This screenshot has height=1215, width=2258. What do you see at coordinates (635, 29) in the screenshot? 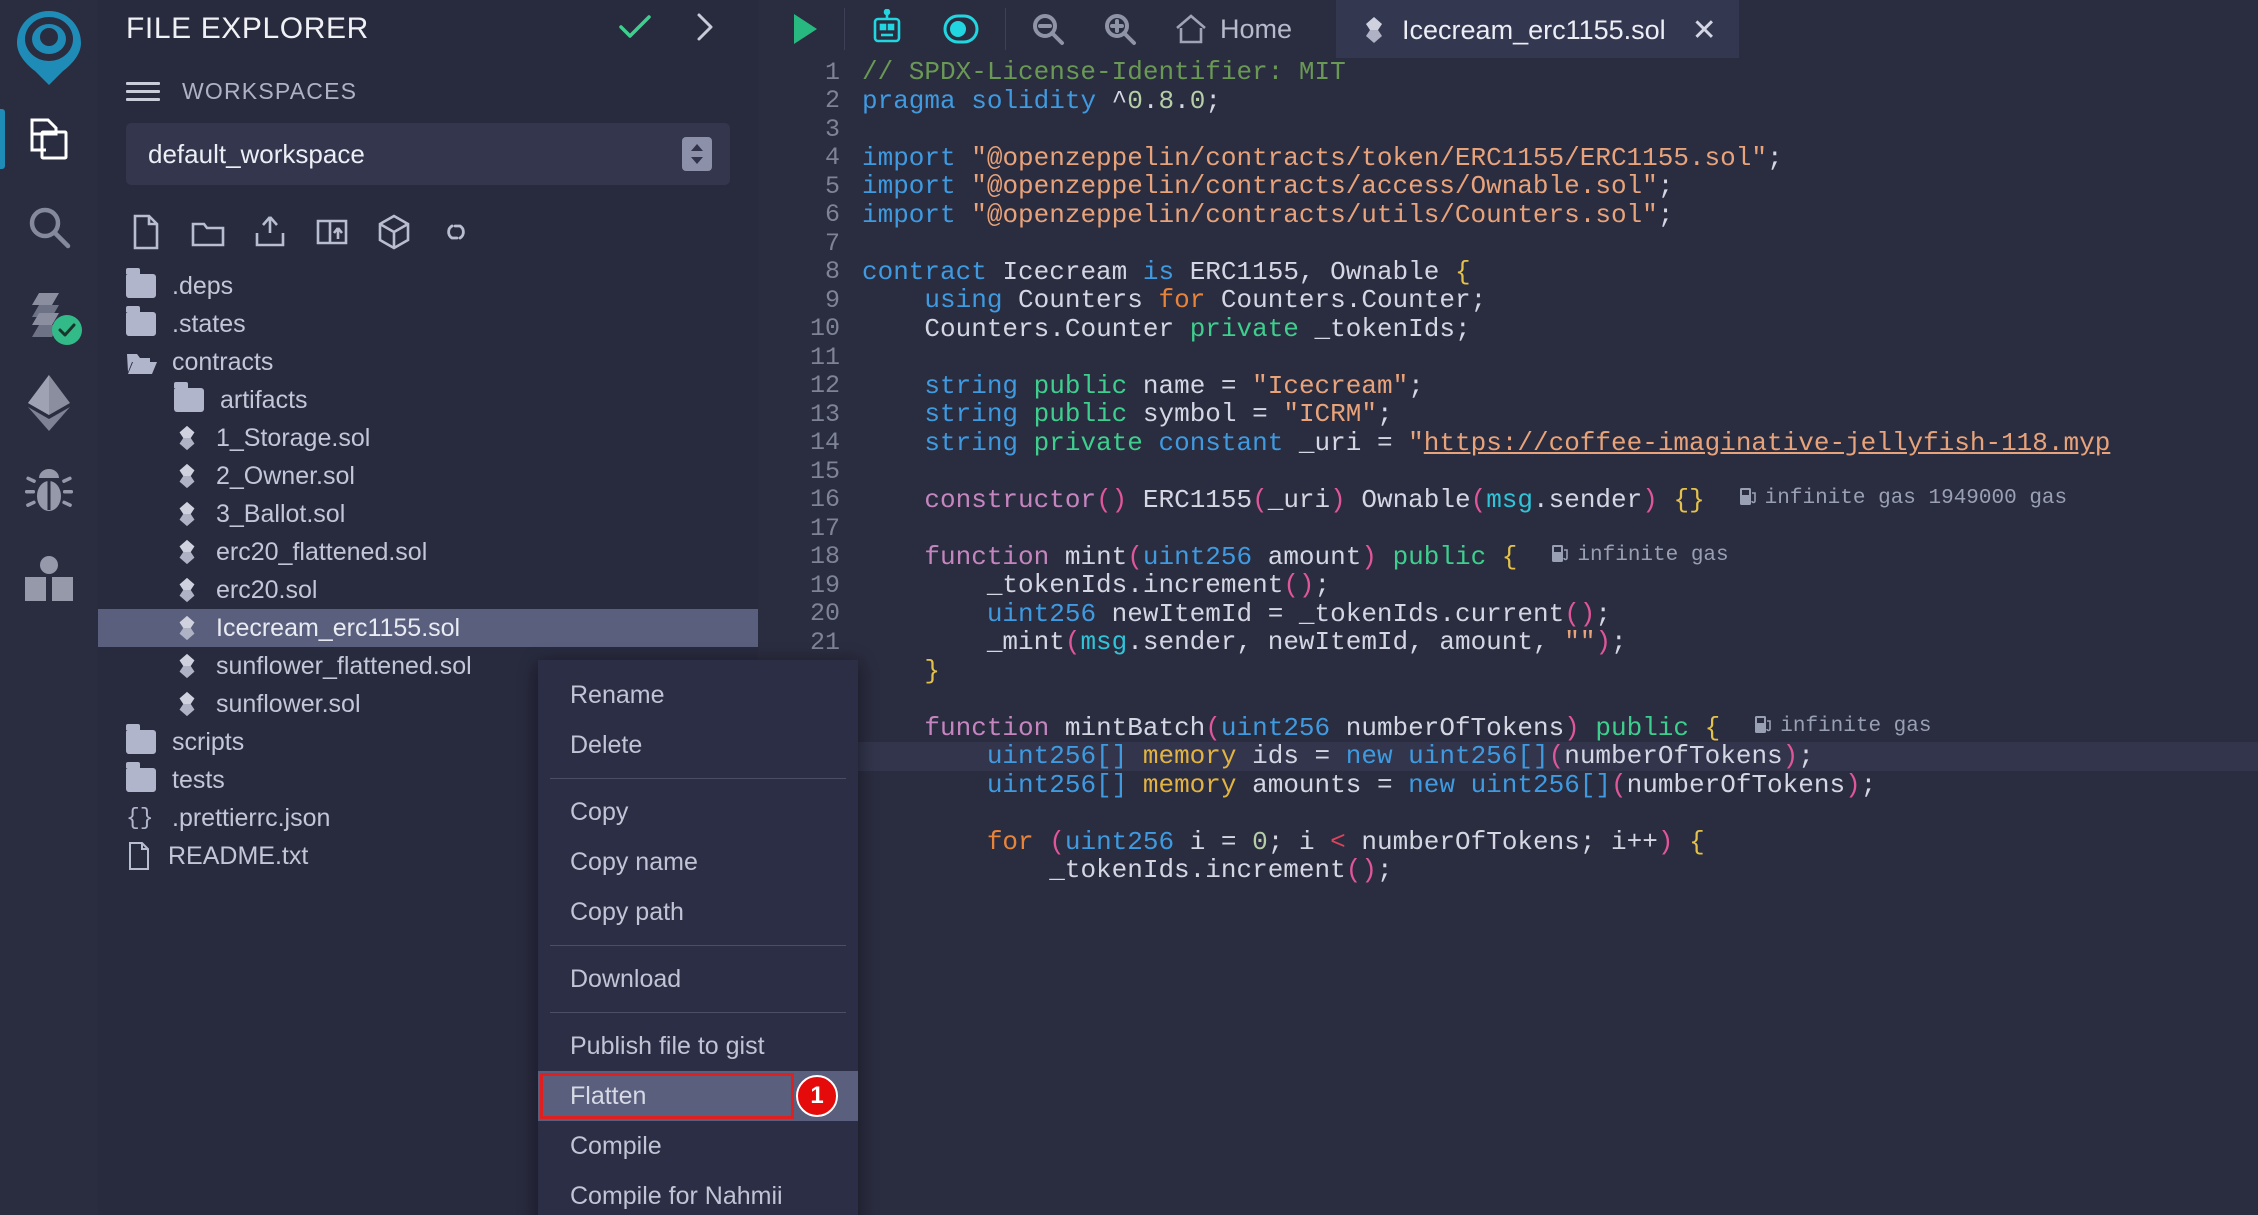
I see `check-icon` at bounding box center [635, 29].